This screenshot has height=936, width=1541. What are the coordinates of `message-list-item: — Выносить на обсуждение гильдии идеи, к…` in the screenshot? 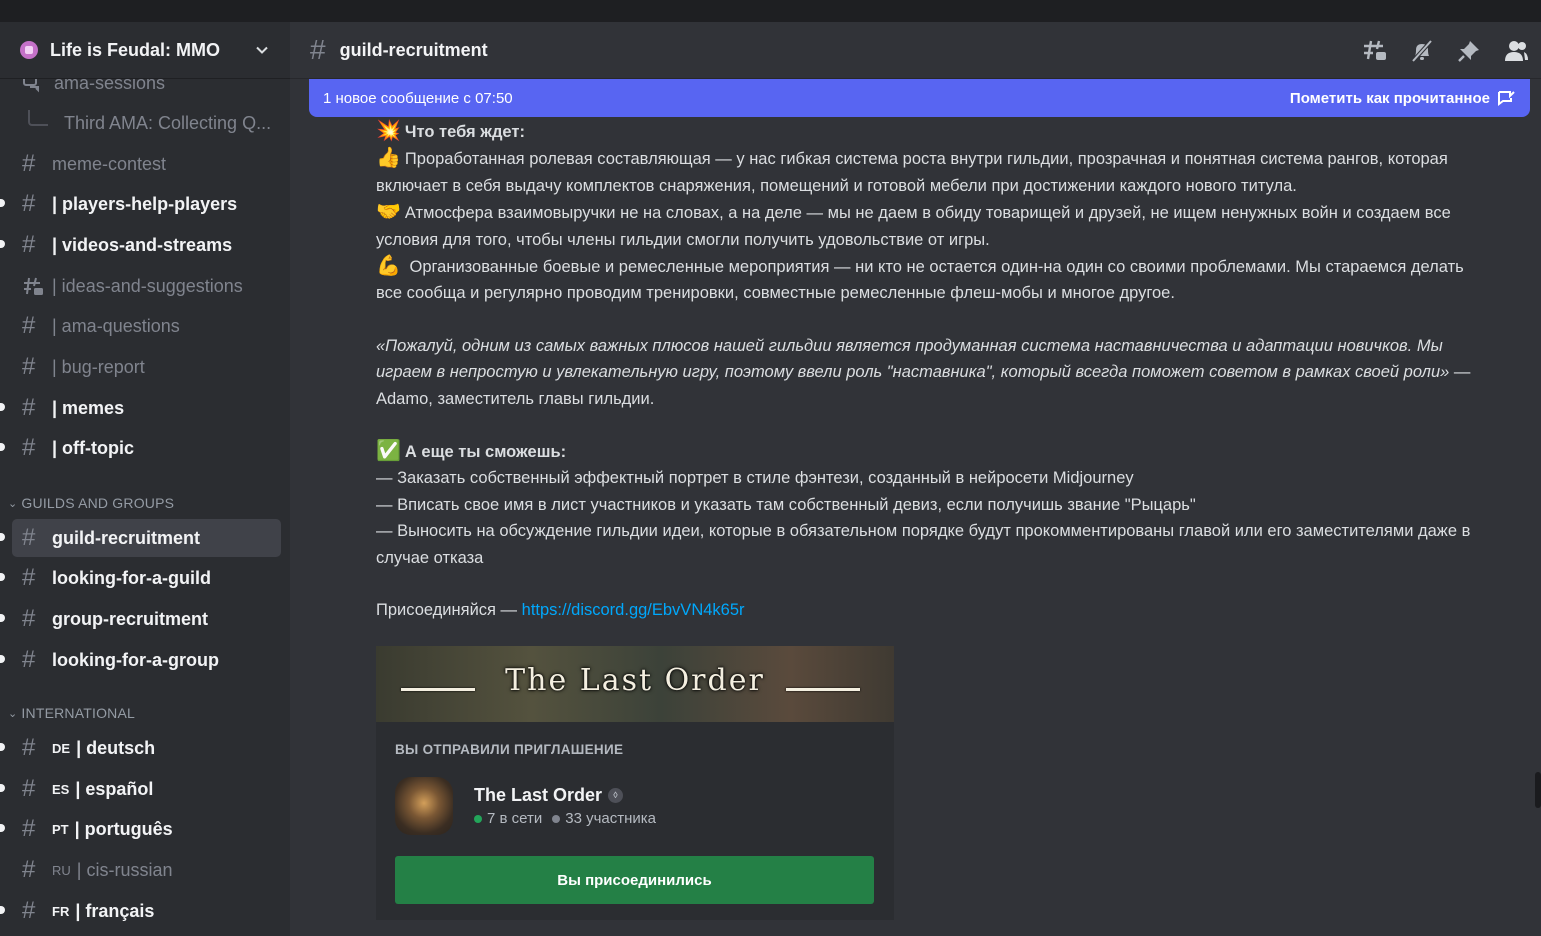 It's located at (923, 544).